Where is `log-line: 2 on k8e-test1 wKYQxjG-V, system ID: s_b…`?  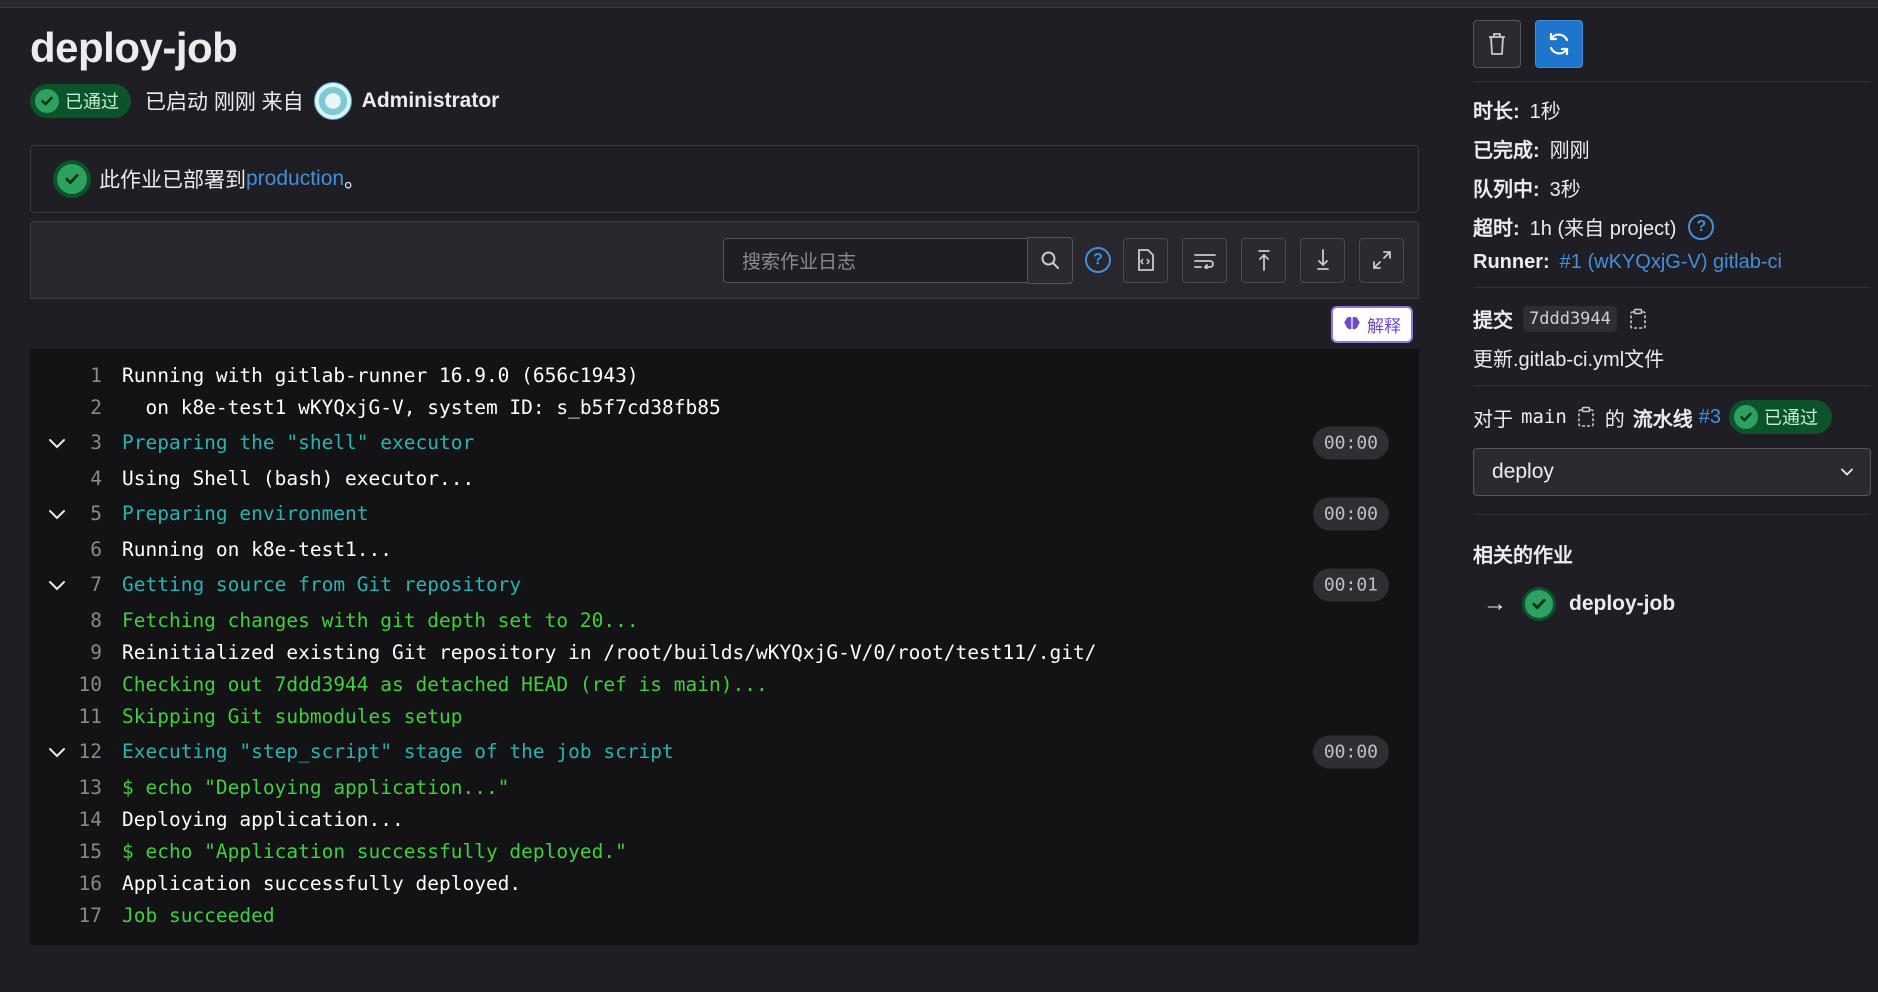 log-line: 2 on k8e-test1 wKYQxjG-V, system ID: s_b… is located at coordinates (724, 407).